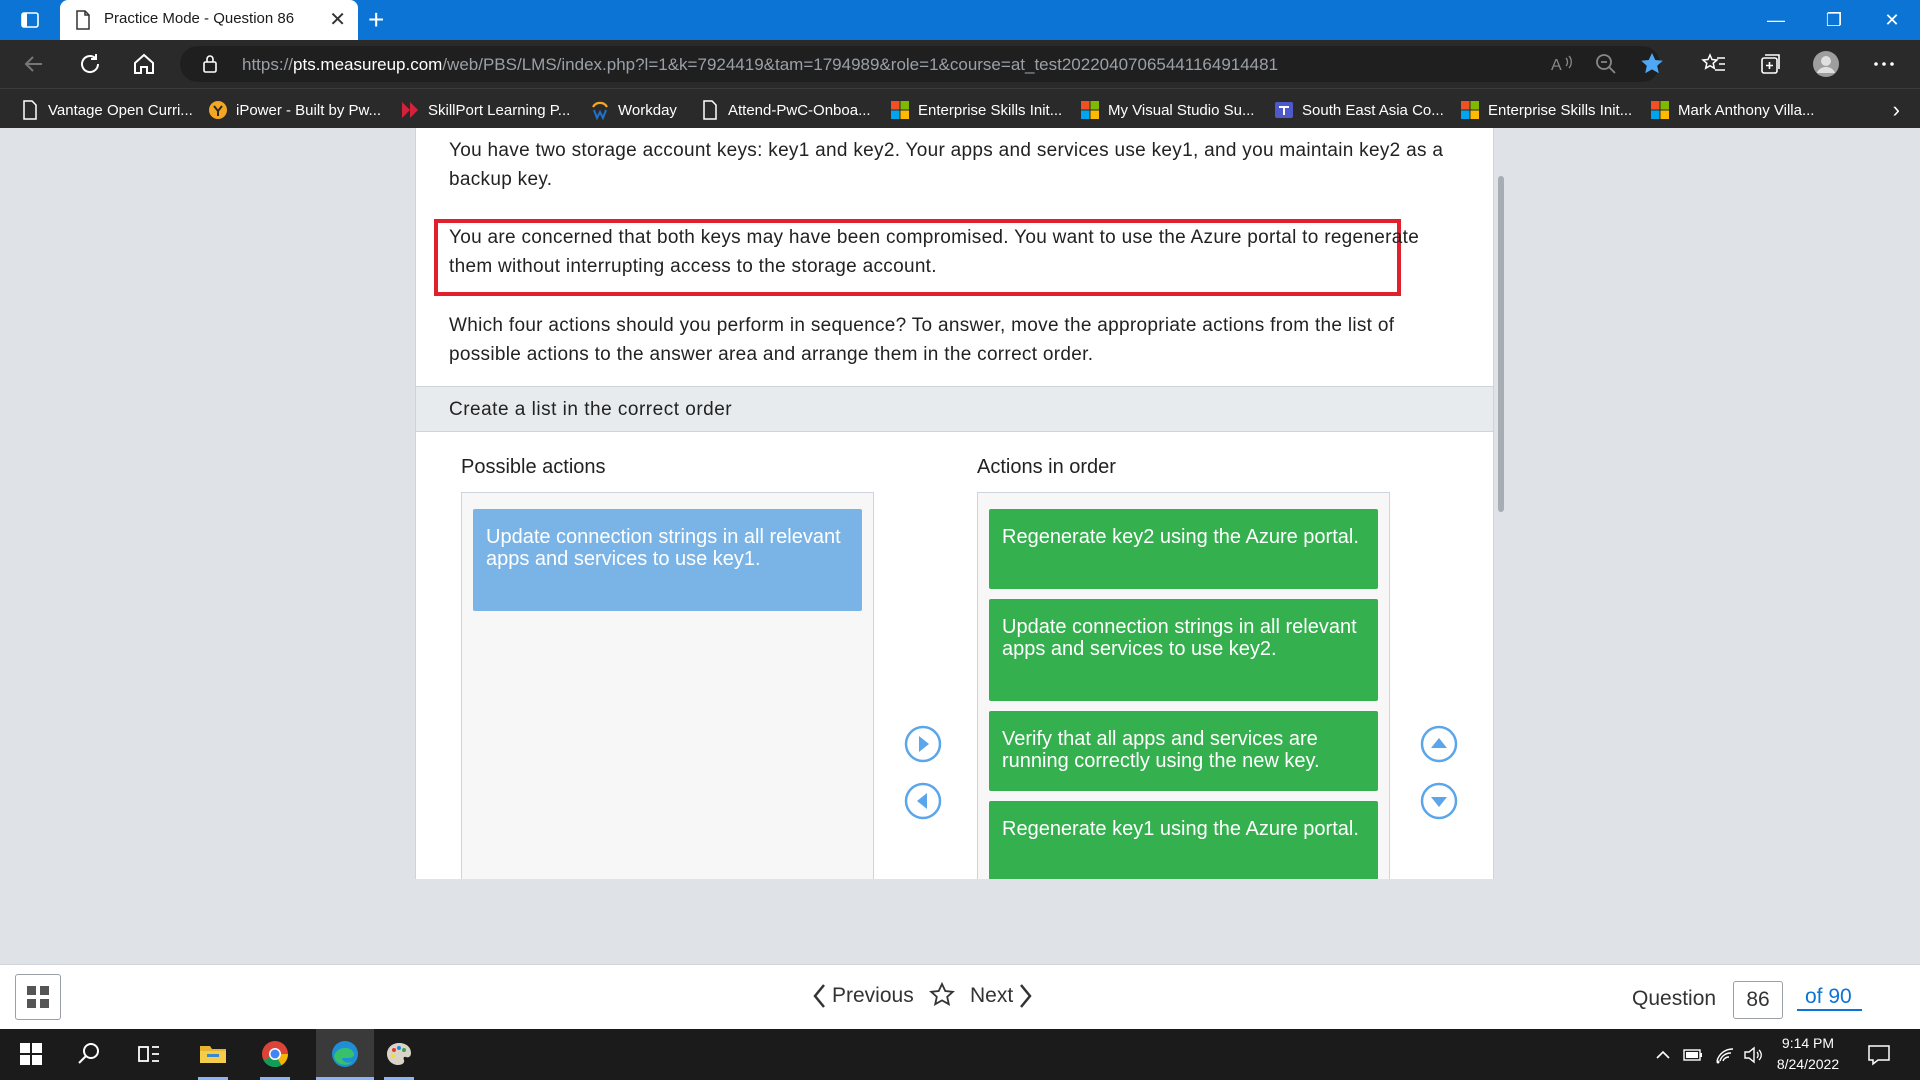  Describe the element at coordinates (1693, 1055) in the screenshot. I see `battery-icon` at that location.